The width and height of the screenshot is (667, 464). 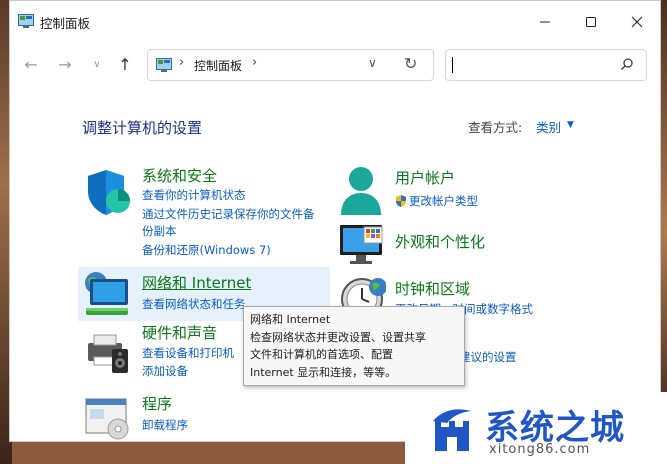 What do you see at coordinates (188, 353) in the screenshot?
I see `link-devices-printers: 查看设备和打印机` at bounding box center [188, 353].